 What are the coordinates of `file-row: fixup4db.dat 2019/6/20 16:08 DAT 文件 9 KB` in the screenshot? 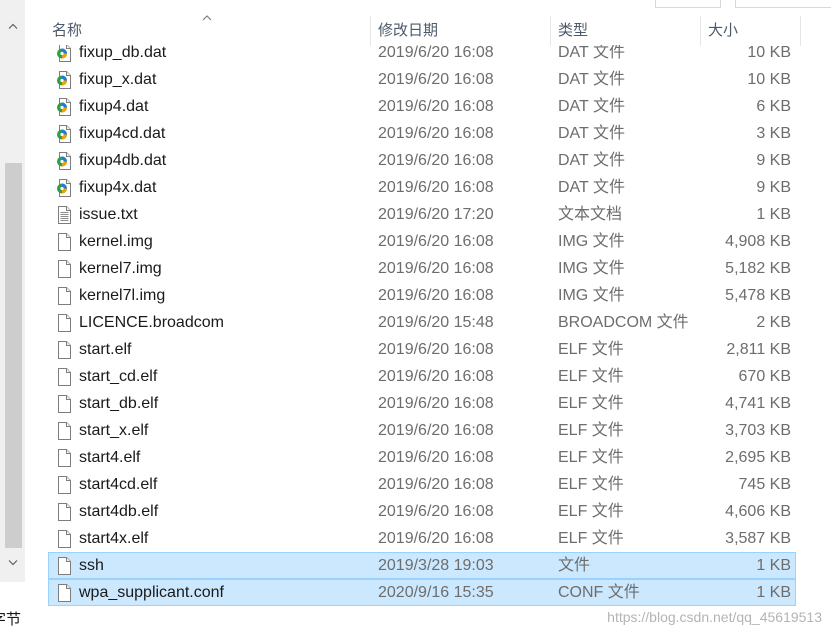 It's located at (422, 160).